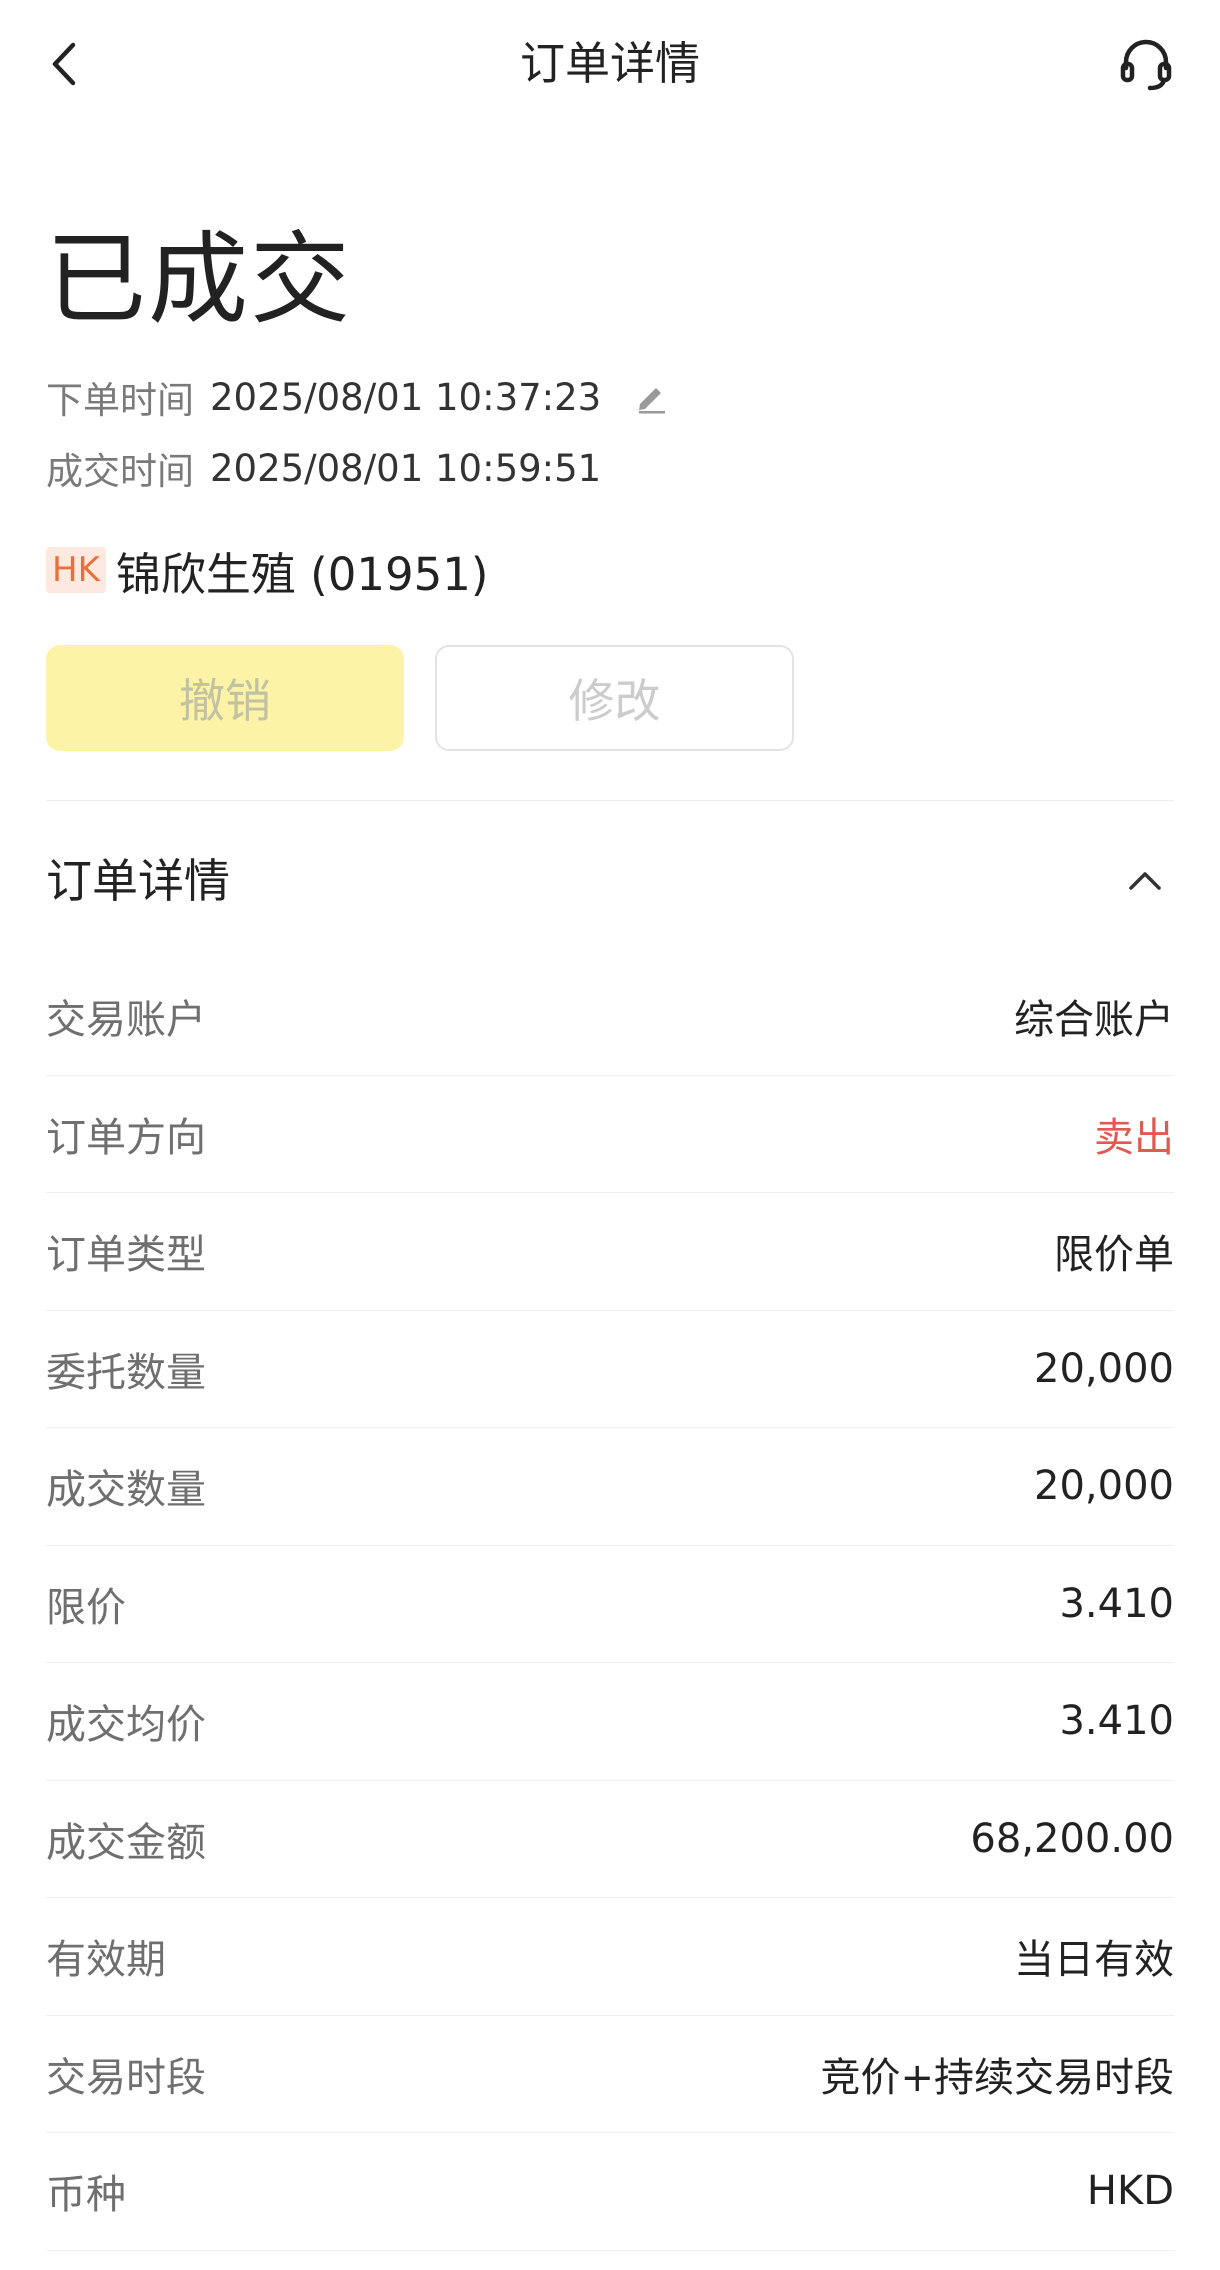  I want to click on detail-value: HKD, so click(1130, 2191).